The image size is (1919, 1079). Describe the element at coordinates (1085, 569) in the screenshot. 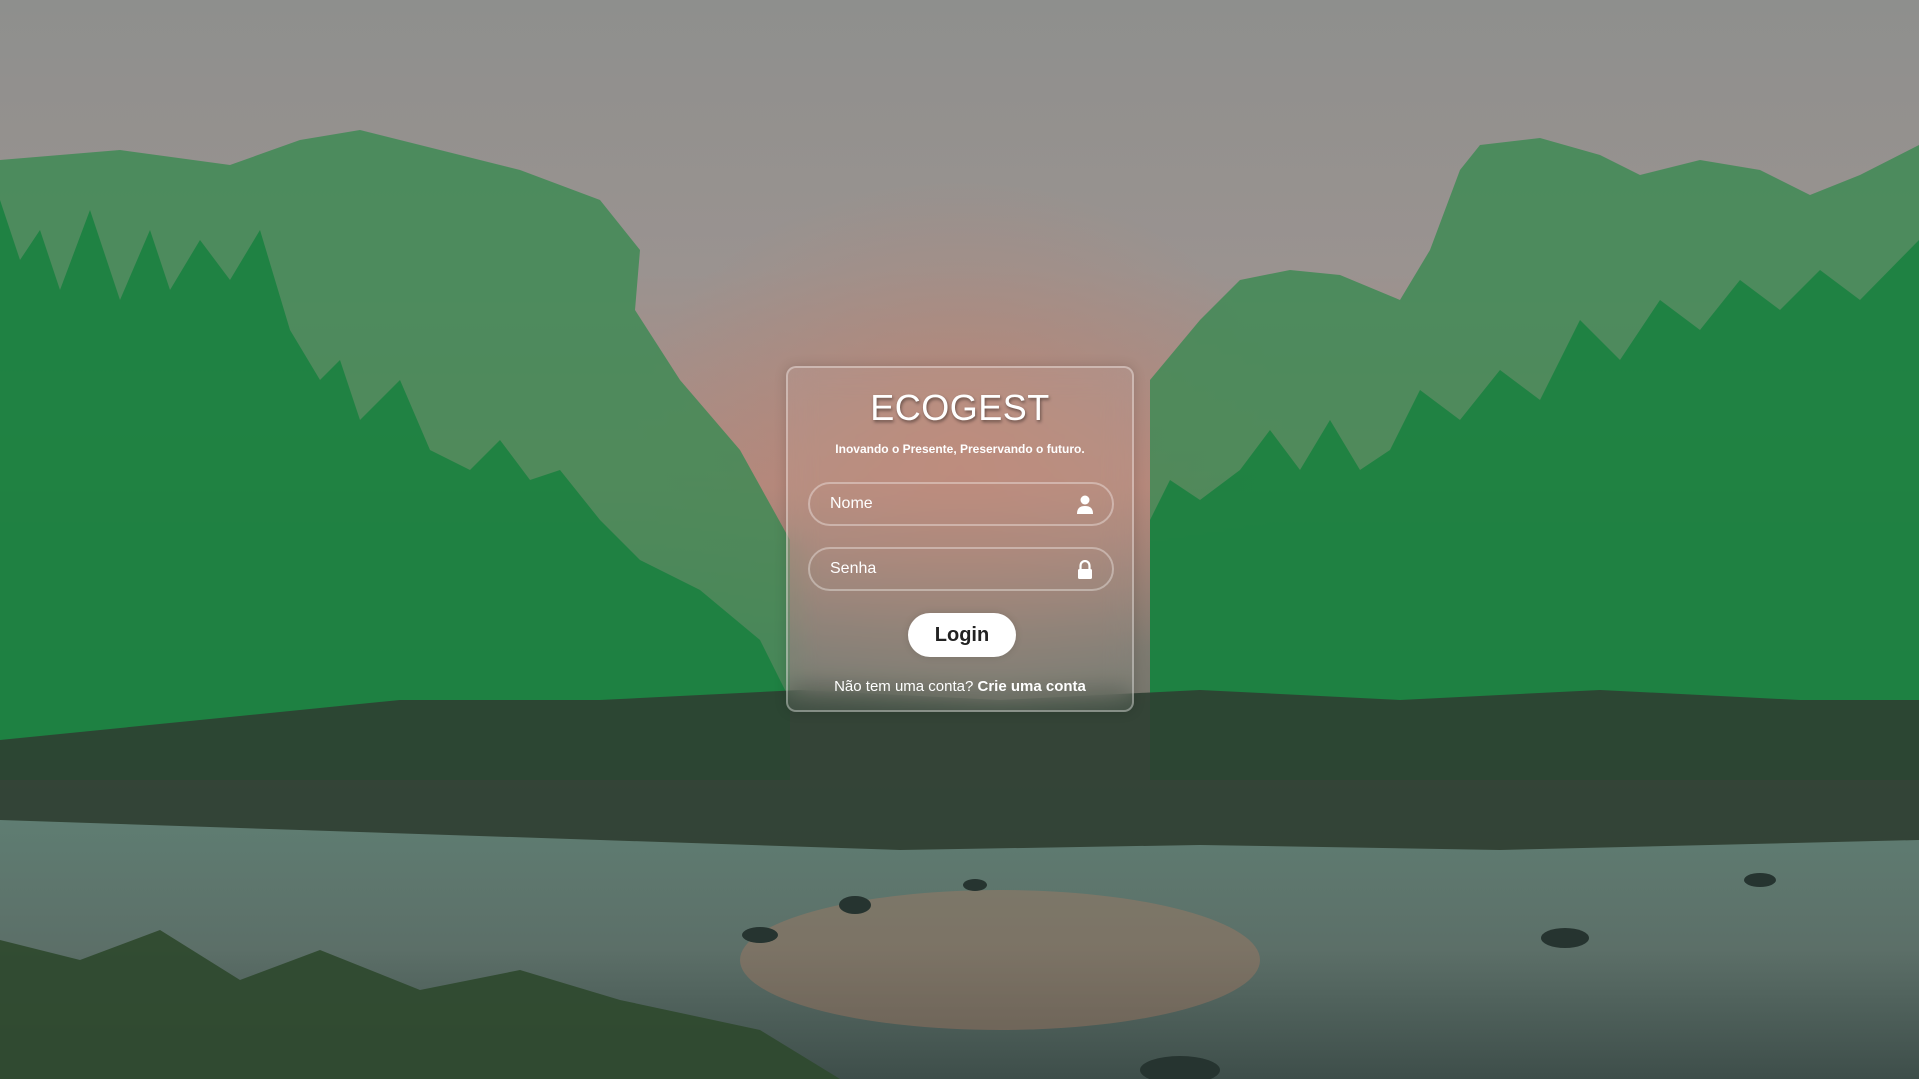

I see `lock-icon` at that location.